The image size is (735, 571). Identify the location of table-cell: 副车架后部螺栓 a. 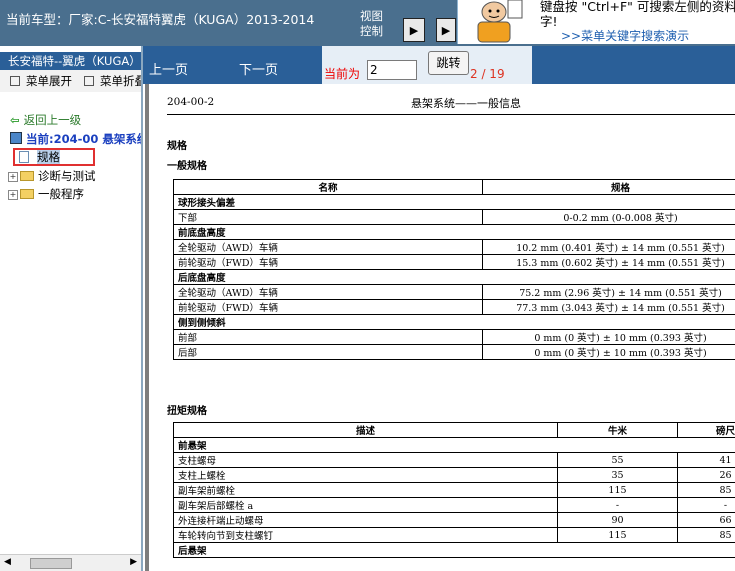
(365, 505).